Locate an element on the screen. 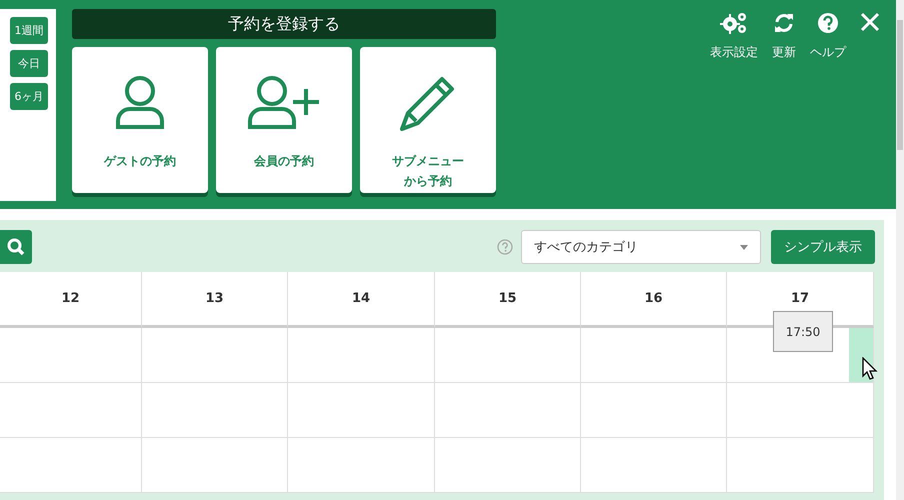 The height and width of the screenshot is (500, 904). person-add-icon is located at coordinates (284, 103).